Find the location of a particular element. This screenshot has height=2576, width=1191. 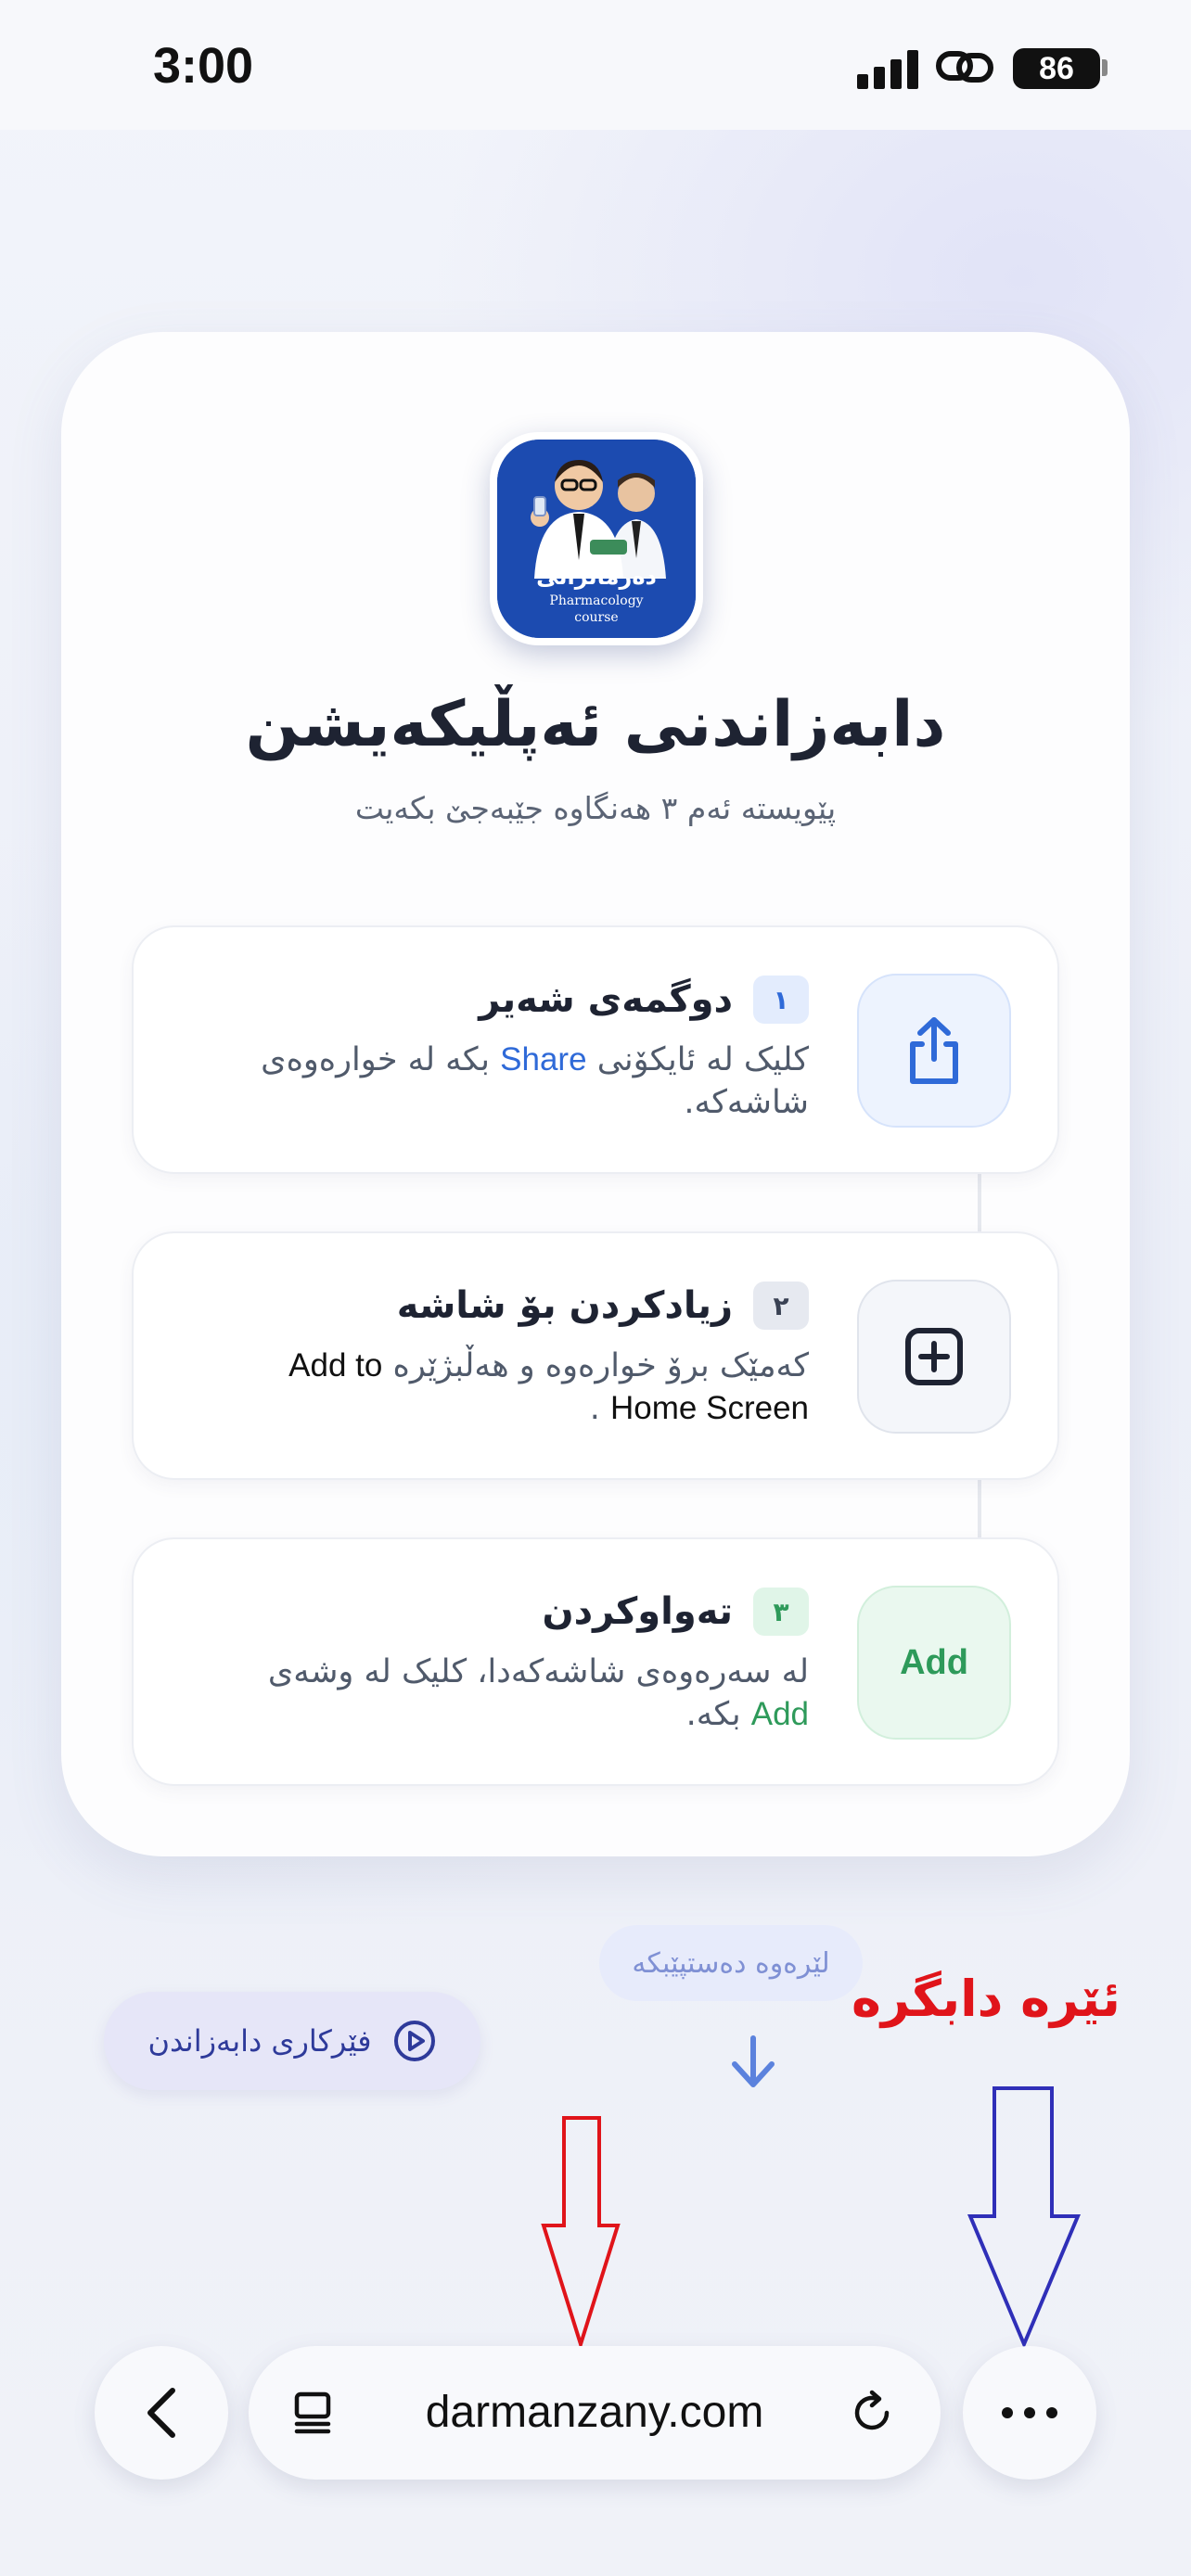

chevron-left-icon is located at coordinates (161, 2413).